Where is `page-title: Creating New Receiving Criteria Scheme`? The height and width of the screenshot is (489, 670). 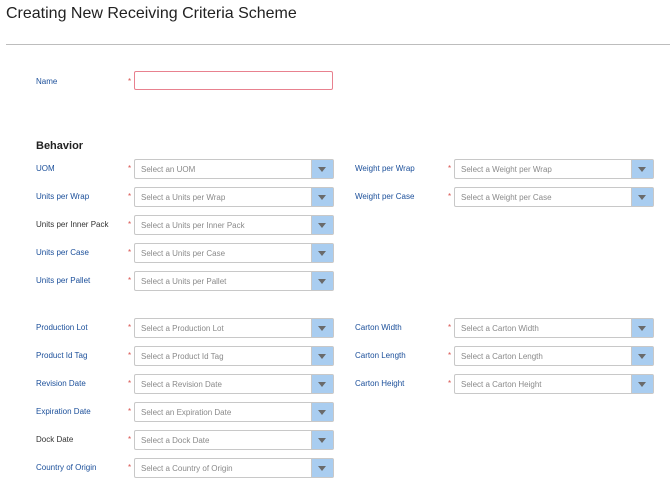 page-title: Creating New Receiving Criteria Scheme is located at coordinates (151, 13).